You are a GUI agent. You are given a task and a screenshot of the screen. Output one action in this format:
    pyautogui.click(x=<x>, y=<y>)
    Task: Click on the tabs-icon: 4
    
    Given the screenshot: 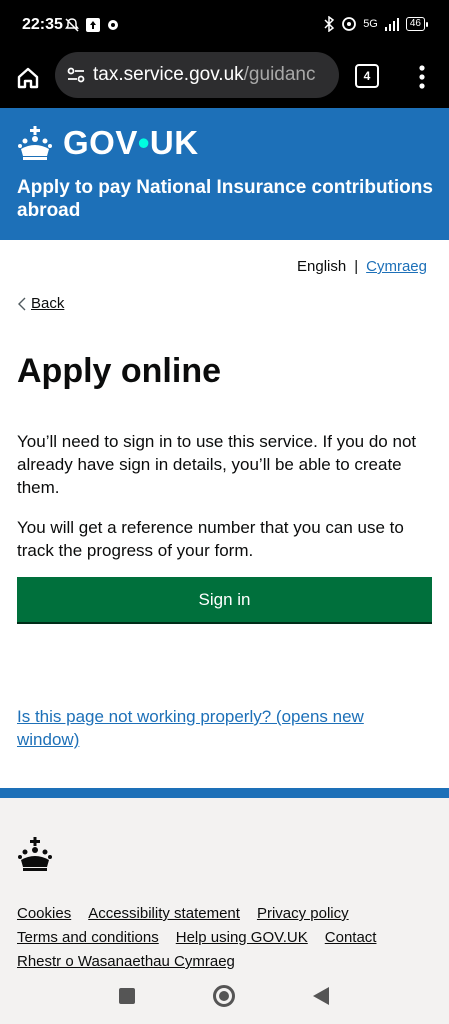 What is the action you would take?
    pyautogui.click(x=367, y=76)
    